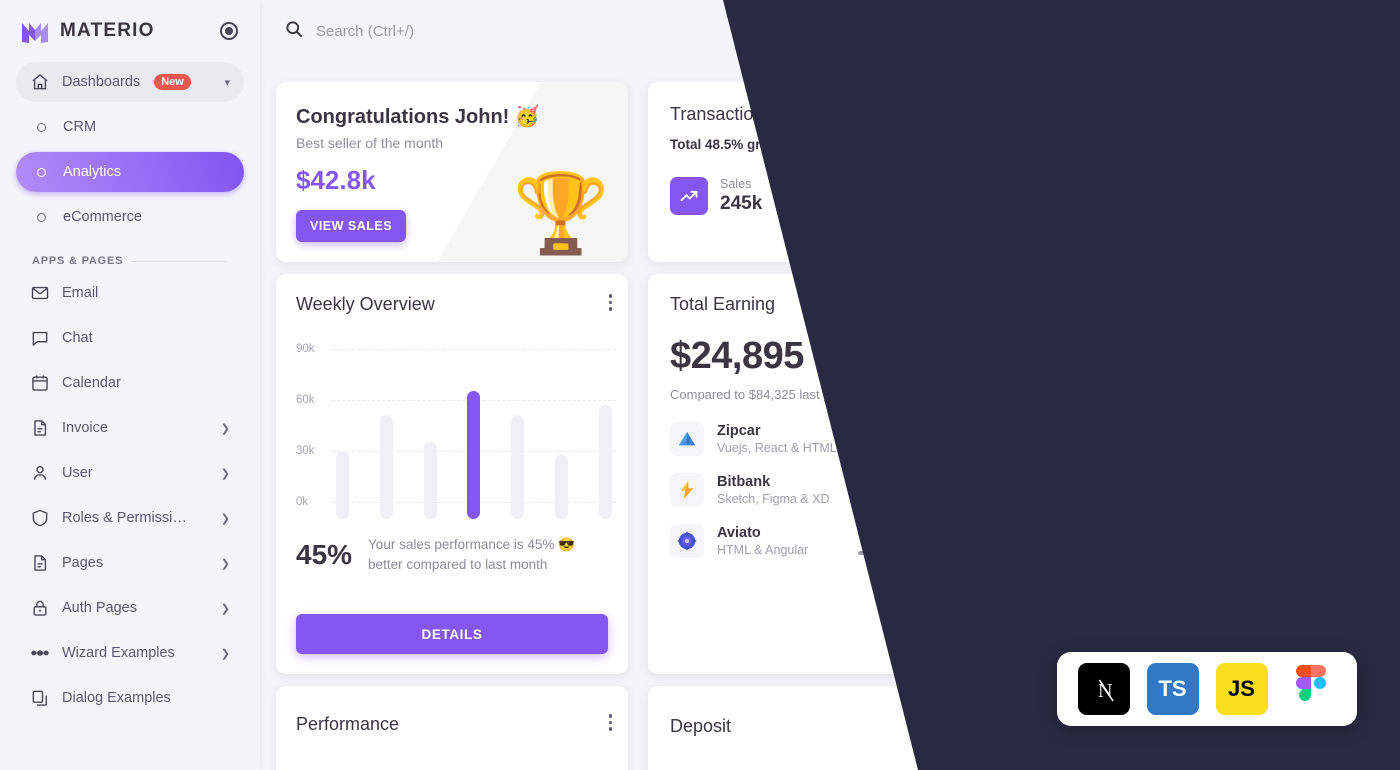 The width and height of the screenshot is (1400, 770). Describe the element at coordinates (1103, 689) in the screenshot. I see `nextjs-logo: N` at that location.